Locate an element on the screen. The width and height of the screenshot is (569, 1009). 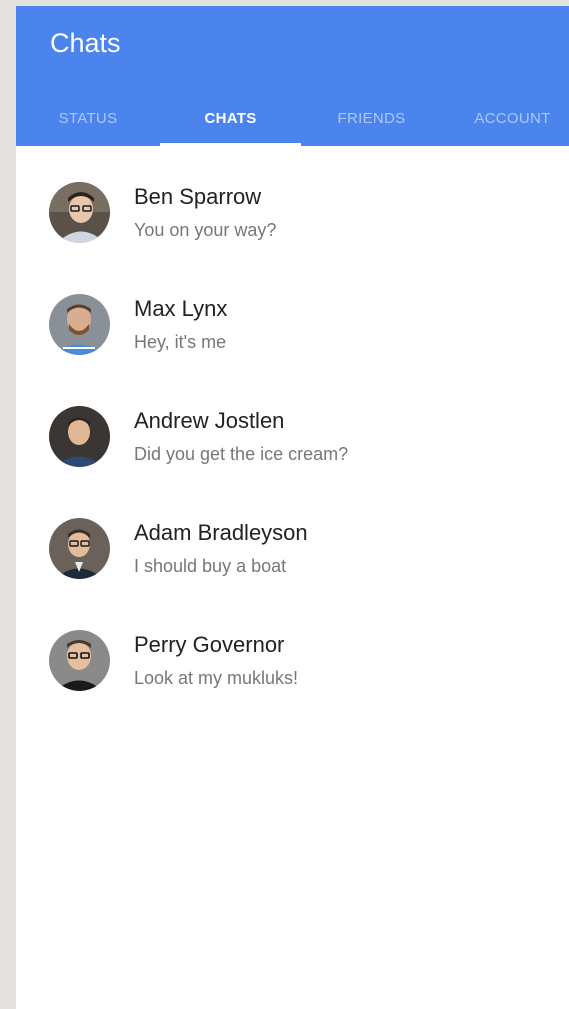
app-header: Chats STATUS CHATS FRIENDS ACCOUNT is located at coordinates (292, 76).